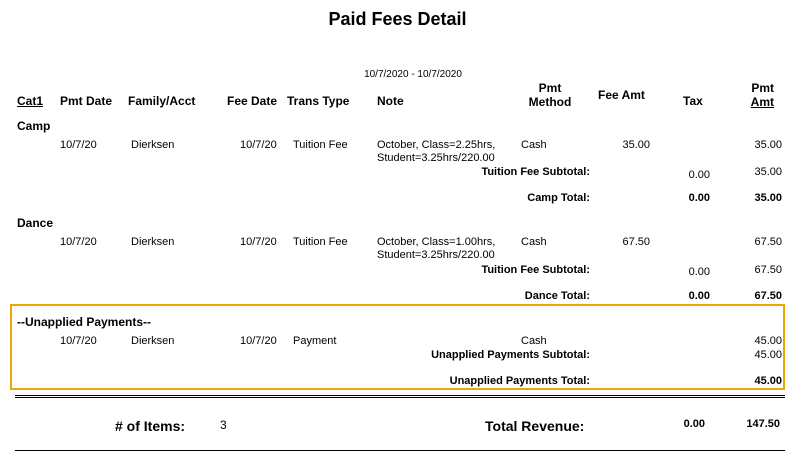  Describe the element at coordinates (763, 424) in the screenshot. I see `total-revenue-amt: 147.50` at that location.